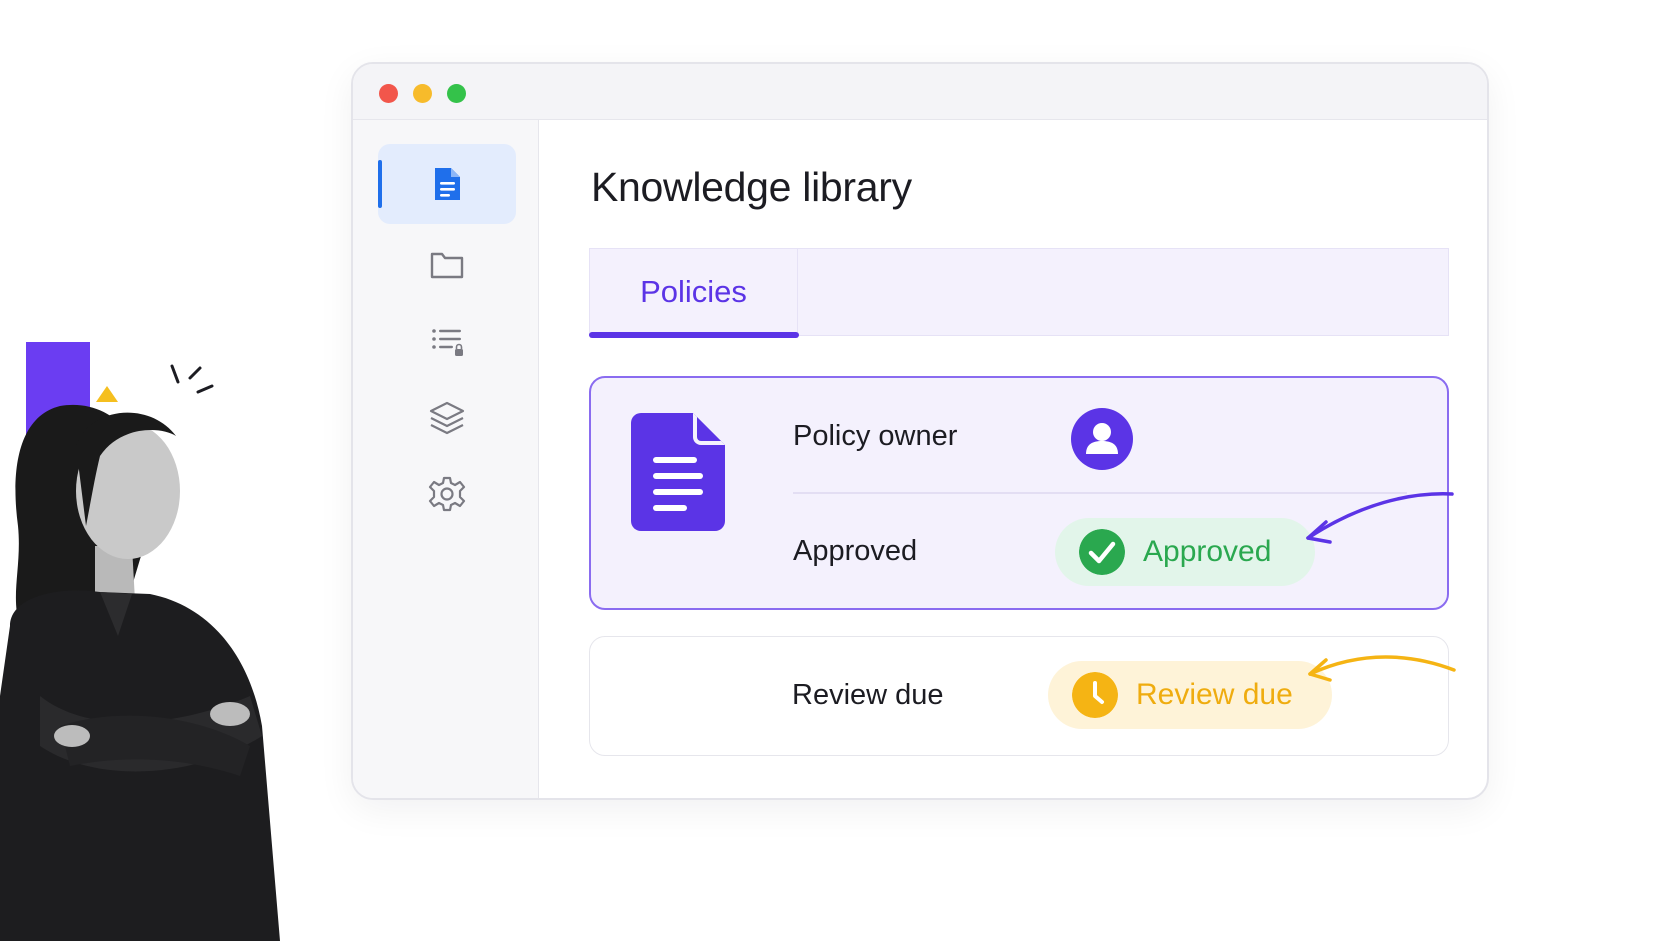 This screenshot has width=1672, height=941. What do you see at coordinates (1207, 551) in the screenshot?
I see `approved-badge-text: Approved` at bounding box center [1207, 551].